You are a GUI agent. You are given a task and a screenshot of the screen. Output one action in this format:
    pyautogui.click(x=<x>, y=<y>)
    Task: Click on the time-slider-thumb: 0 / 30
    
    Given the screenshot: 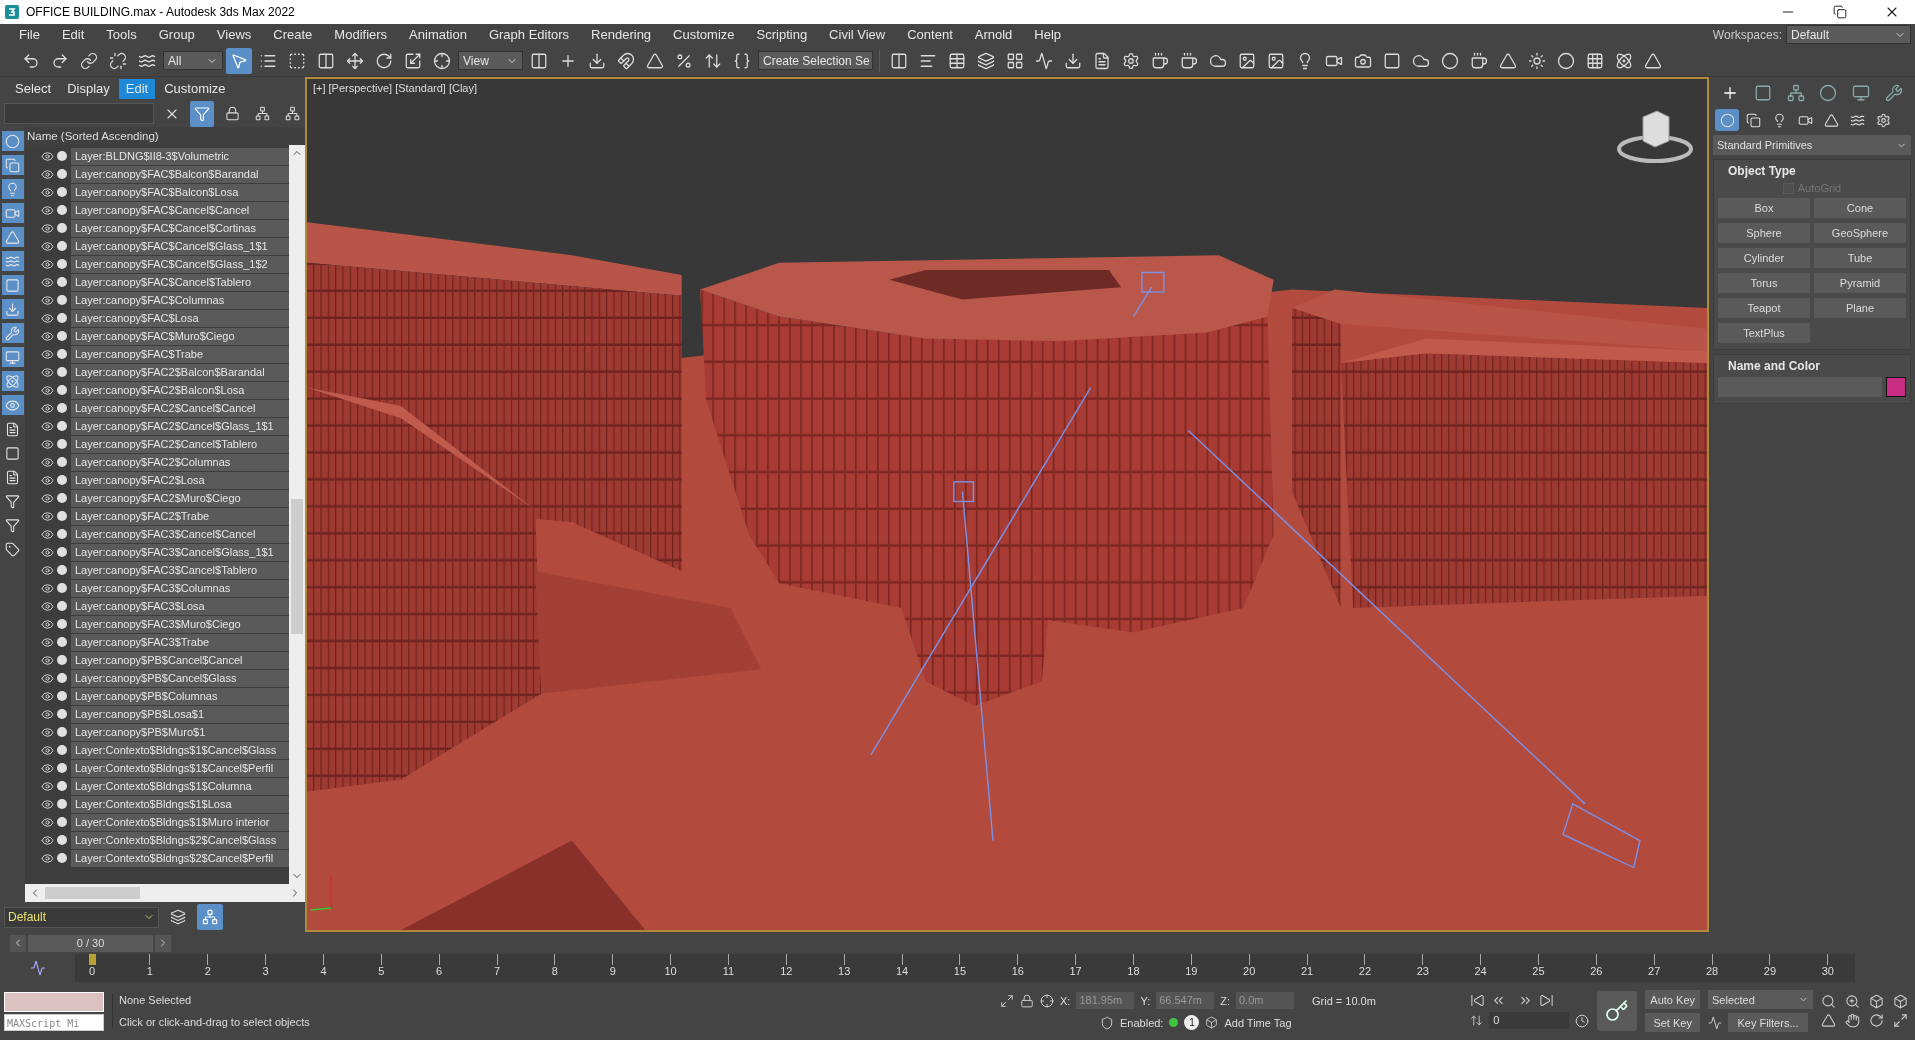 What is the action you would take?
    pyautogui.click(x=90, y=943)
    